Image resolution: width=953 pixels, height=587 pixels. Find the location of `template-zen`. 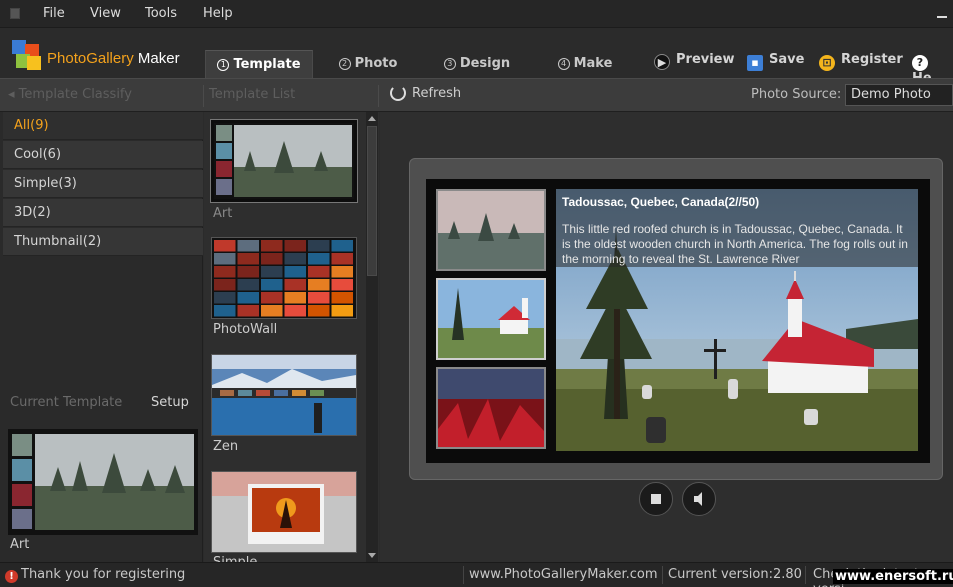

template-zen is located at coordinates (284, 395).